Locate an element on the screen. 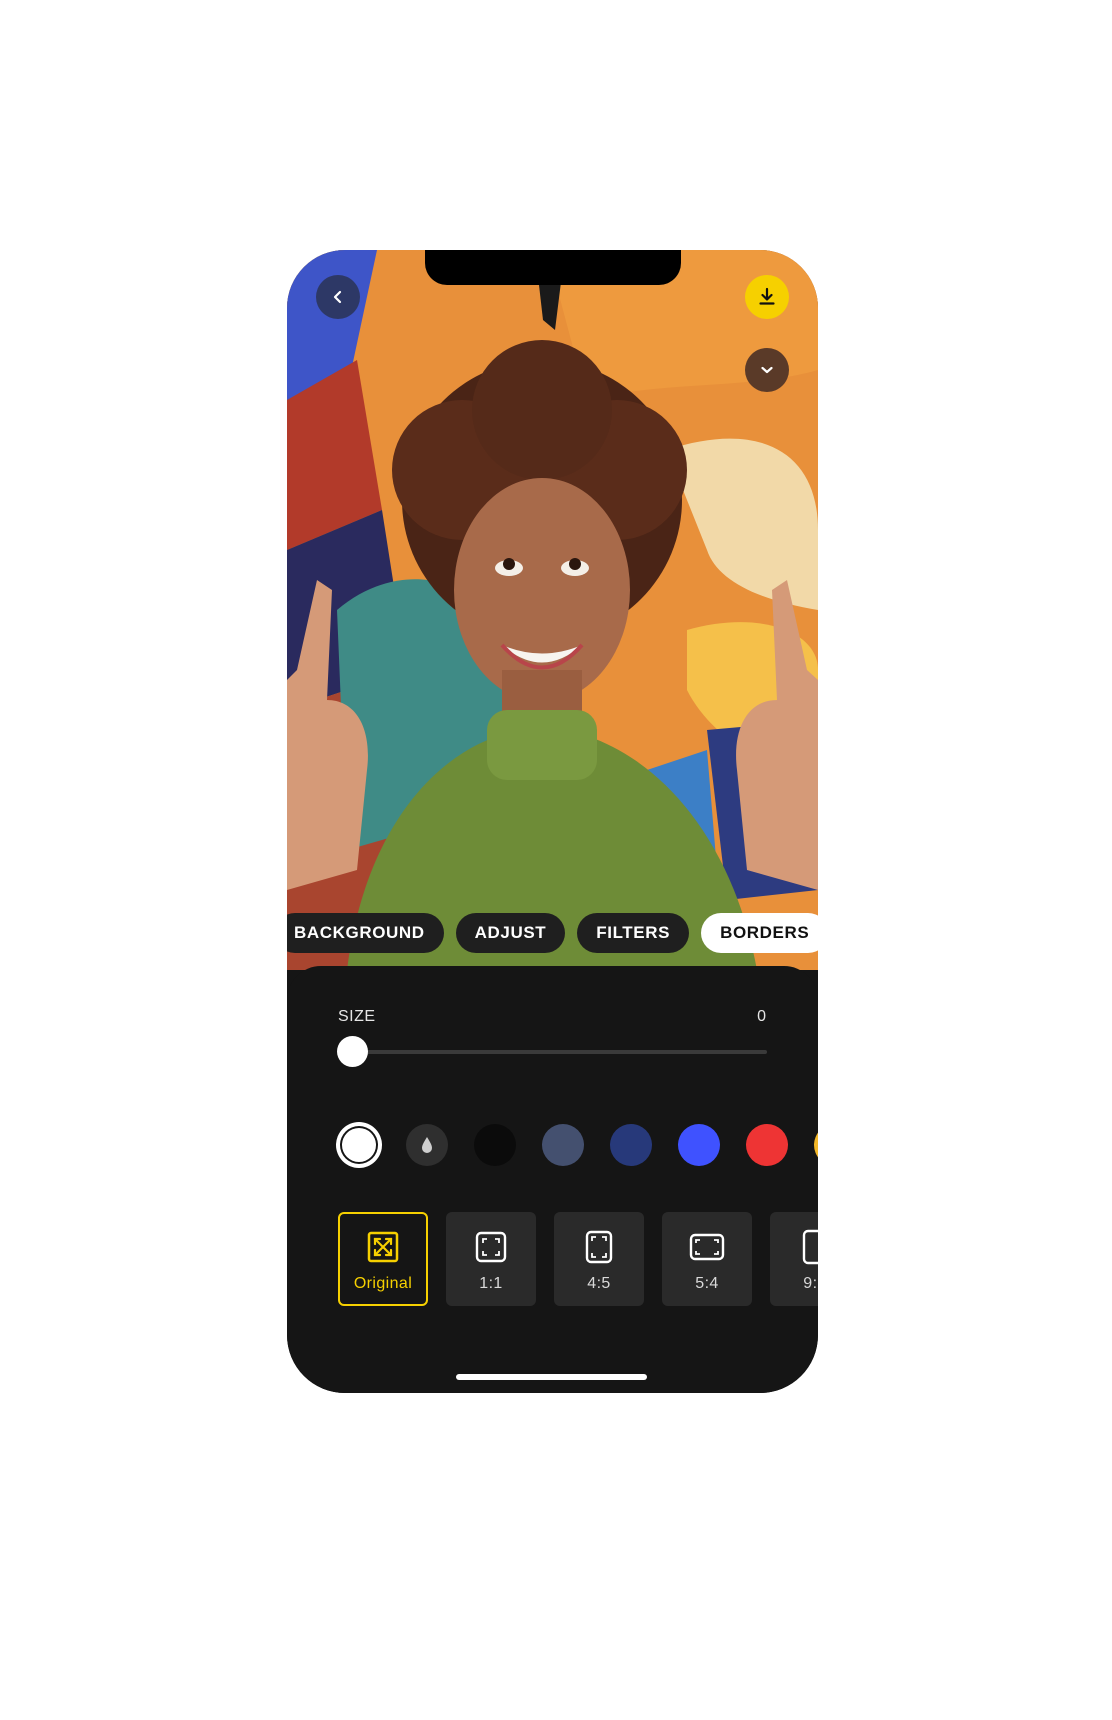  ratio-5-4: 5:4 is located at coordinates (707, 1259).